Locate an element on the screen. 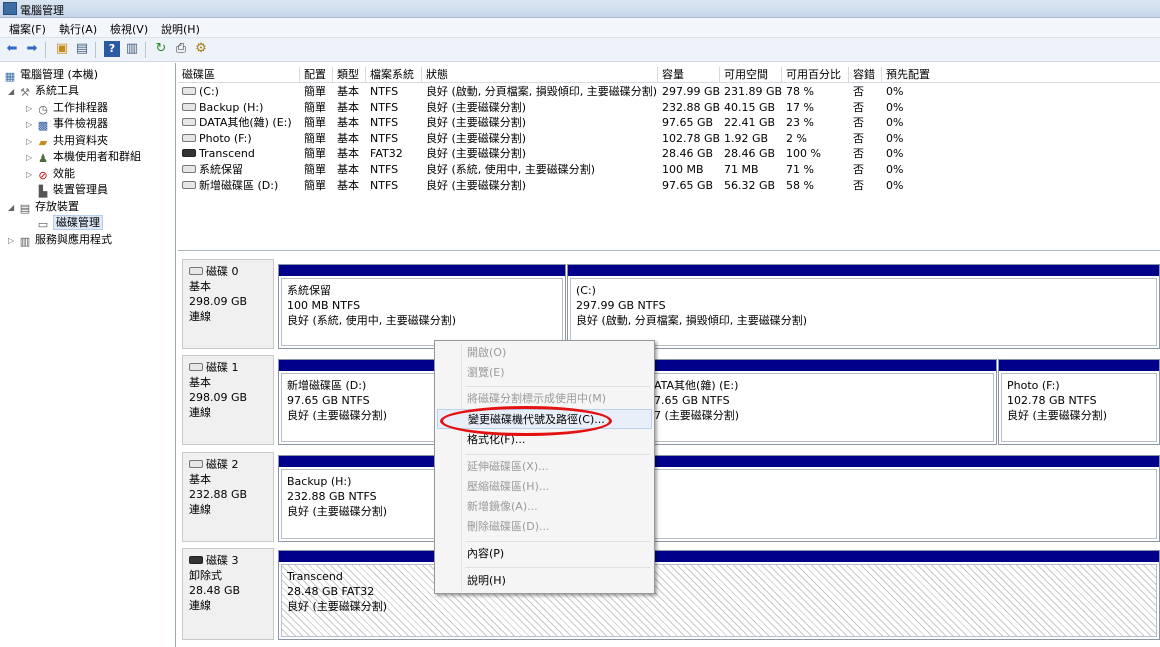 The image size is (1160, 647). menu-item-explore: 瀏覽(E) is located at coordinates (544, 373).